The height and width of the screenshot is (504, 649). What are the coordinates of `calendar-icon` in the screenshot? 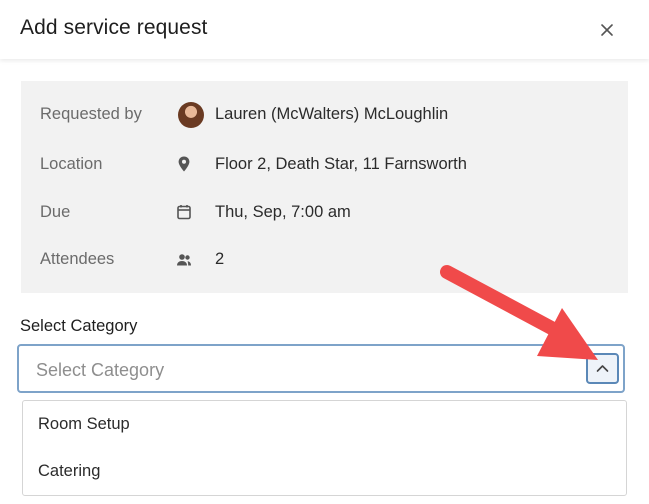 It's located at (184, 212).